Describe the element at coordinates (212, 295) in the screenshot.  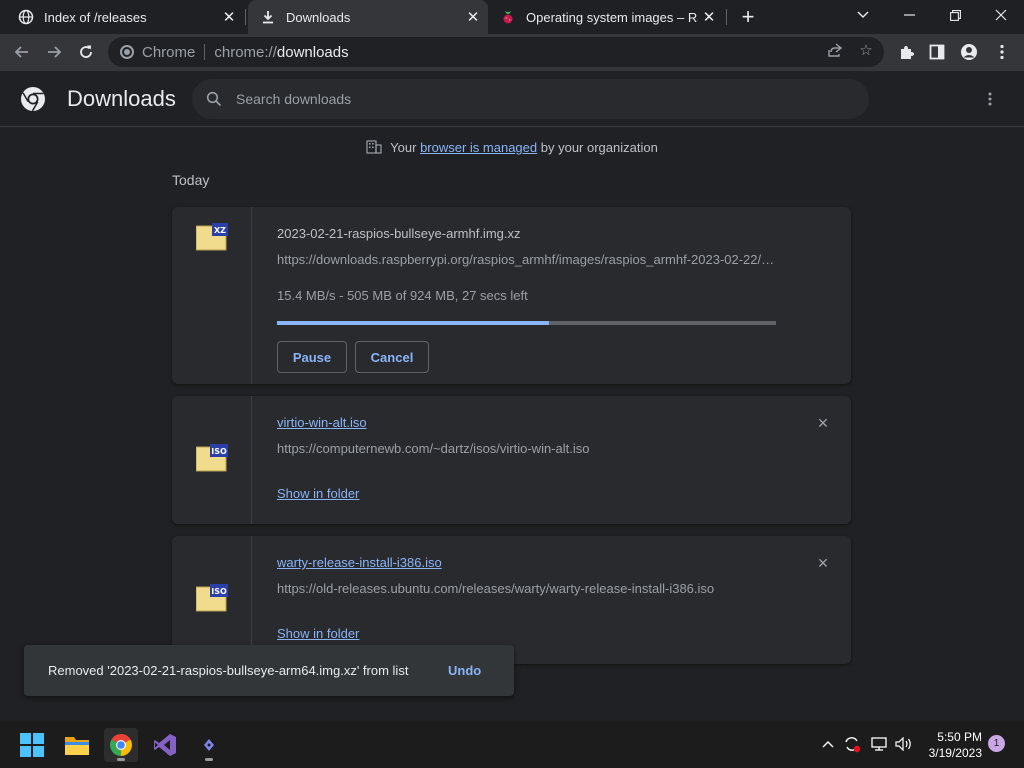
I see `file-icon-column: XZ` at that location.